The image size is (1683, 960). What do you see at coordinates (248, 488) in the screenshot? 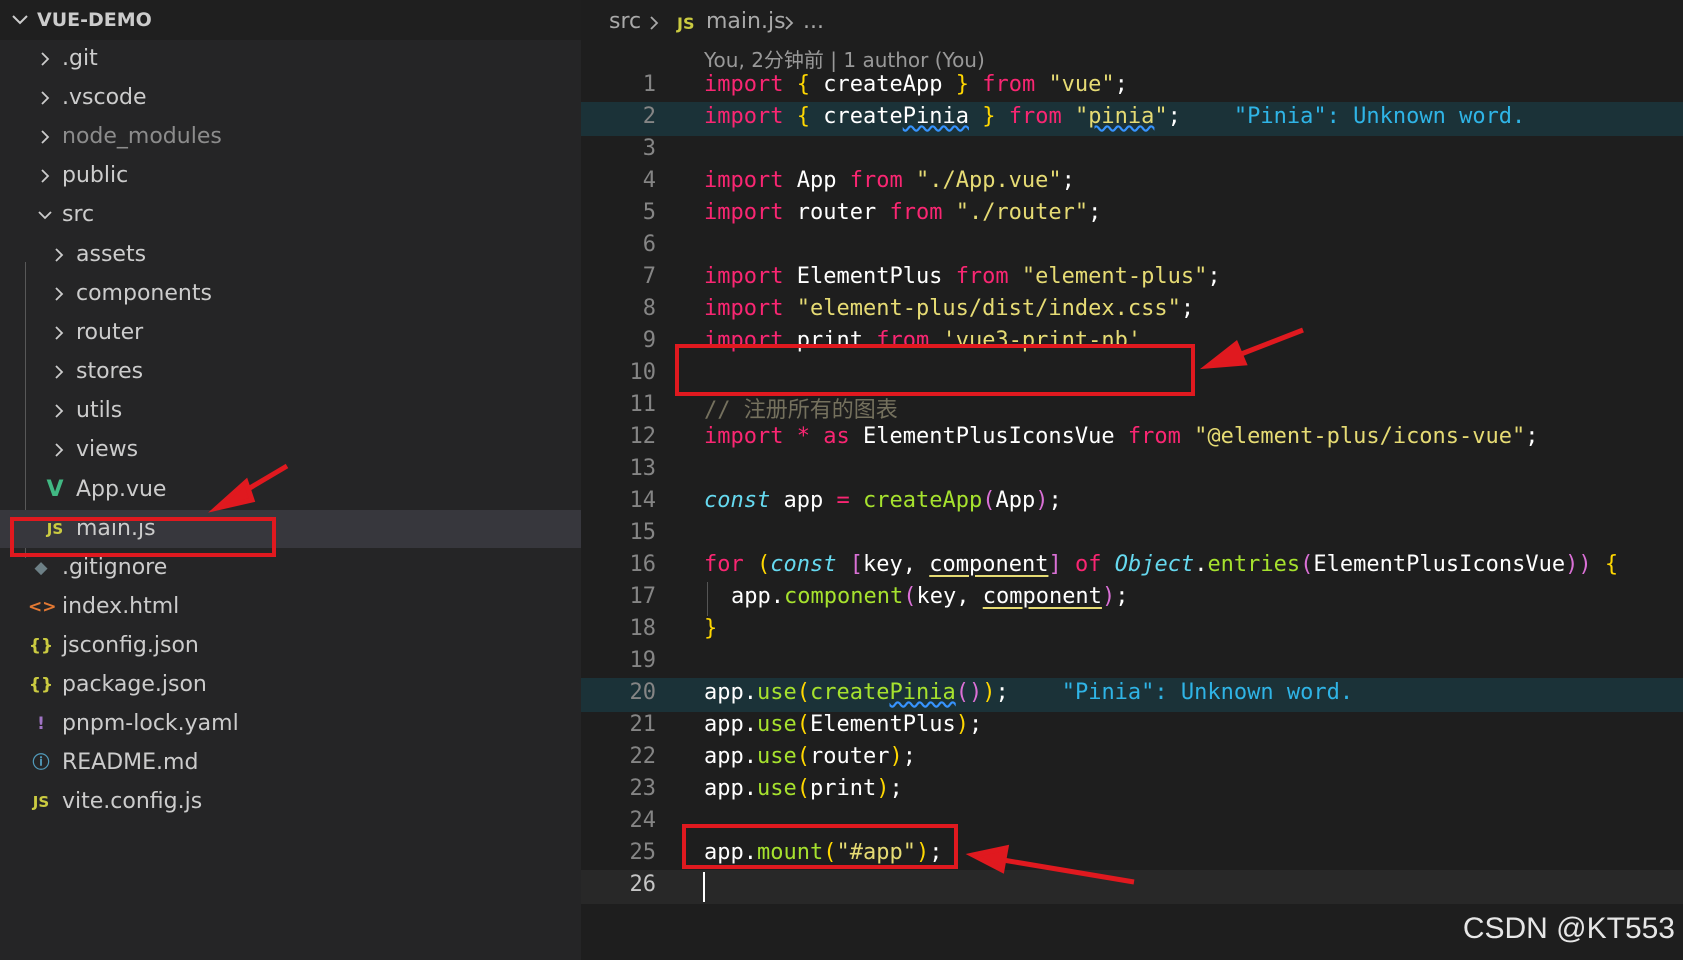
I see `arrow-to-app-vue` at bounding box center [248, 488].